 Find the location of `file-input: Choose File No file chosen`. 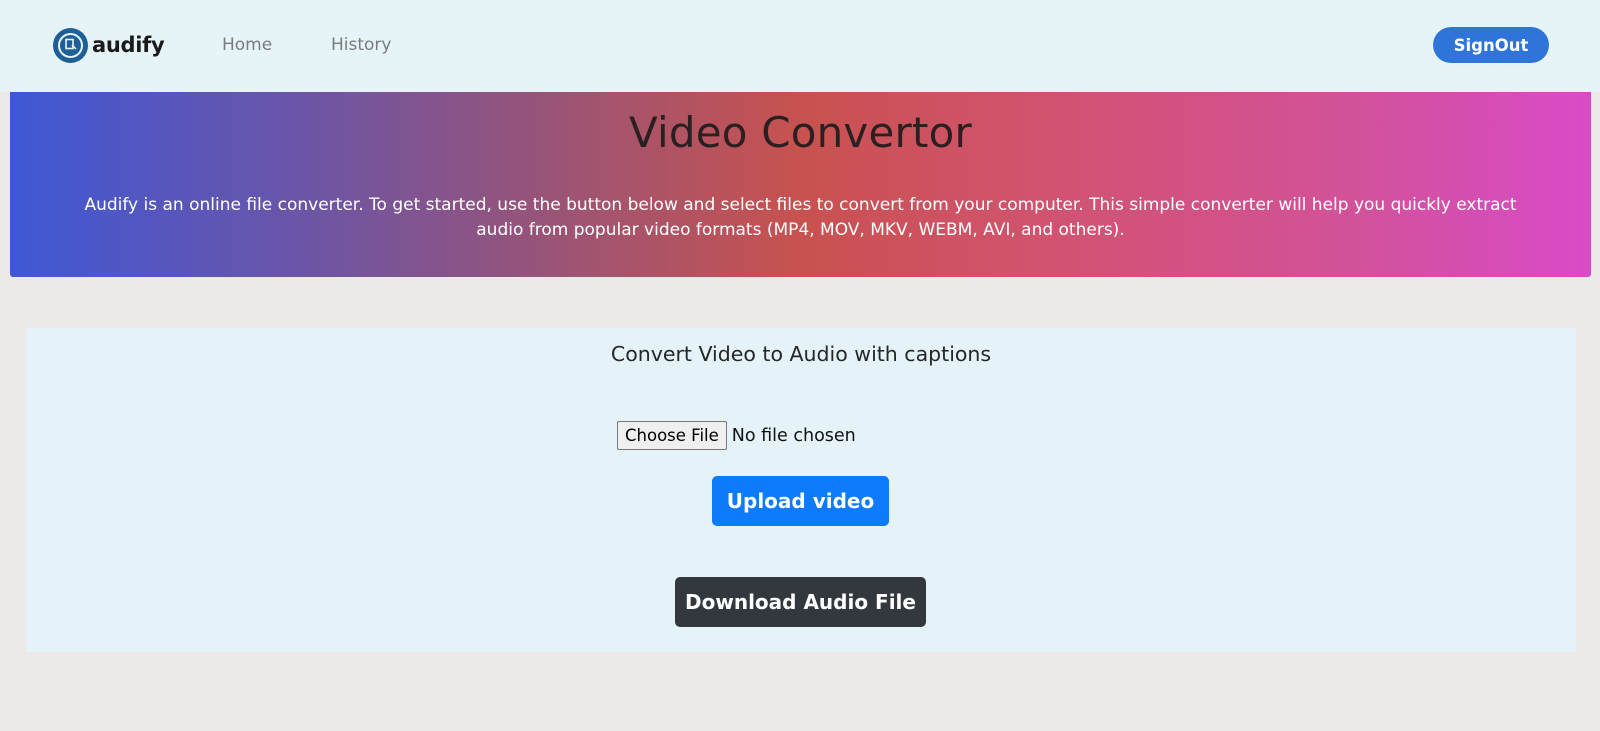

file-input: Choose File No file chosen is located at coordinates (736, 435).